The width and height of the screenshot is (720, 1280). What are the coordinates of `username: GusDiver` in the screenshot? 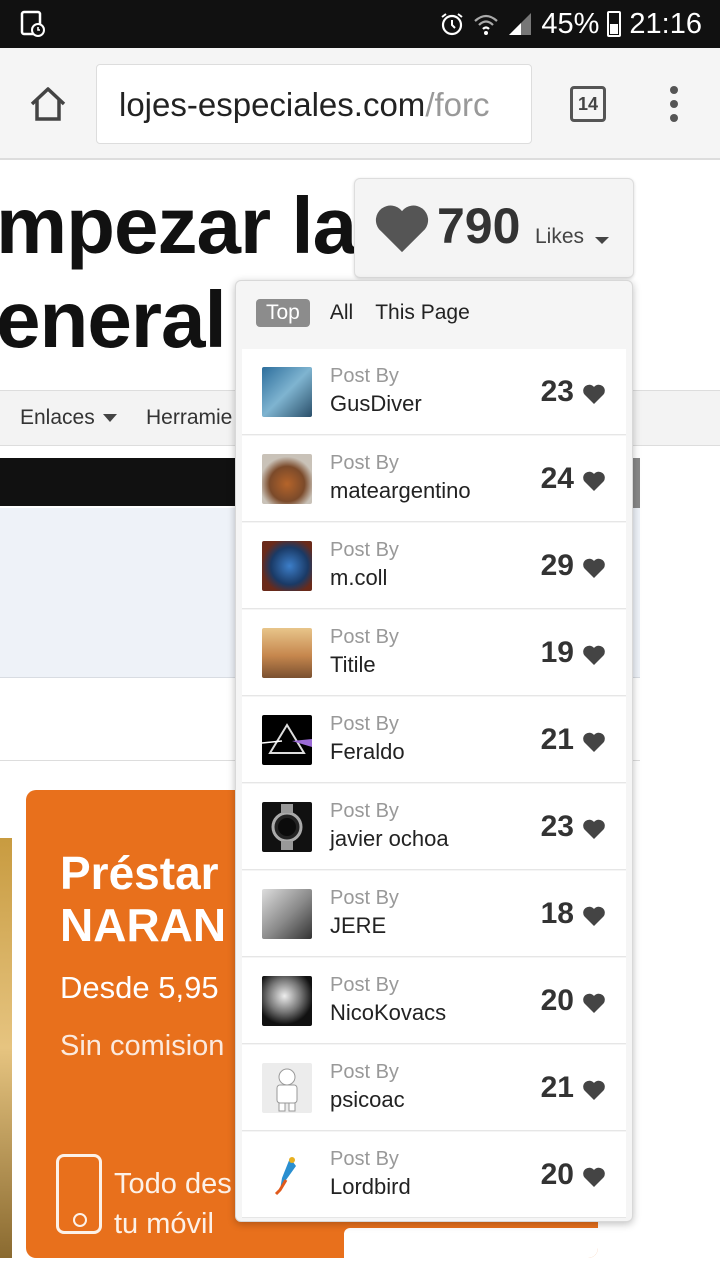 It's located at (376, 403).